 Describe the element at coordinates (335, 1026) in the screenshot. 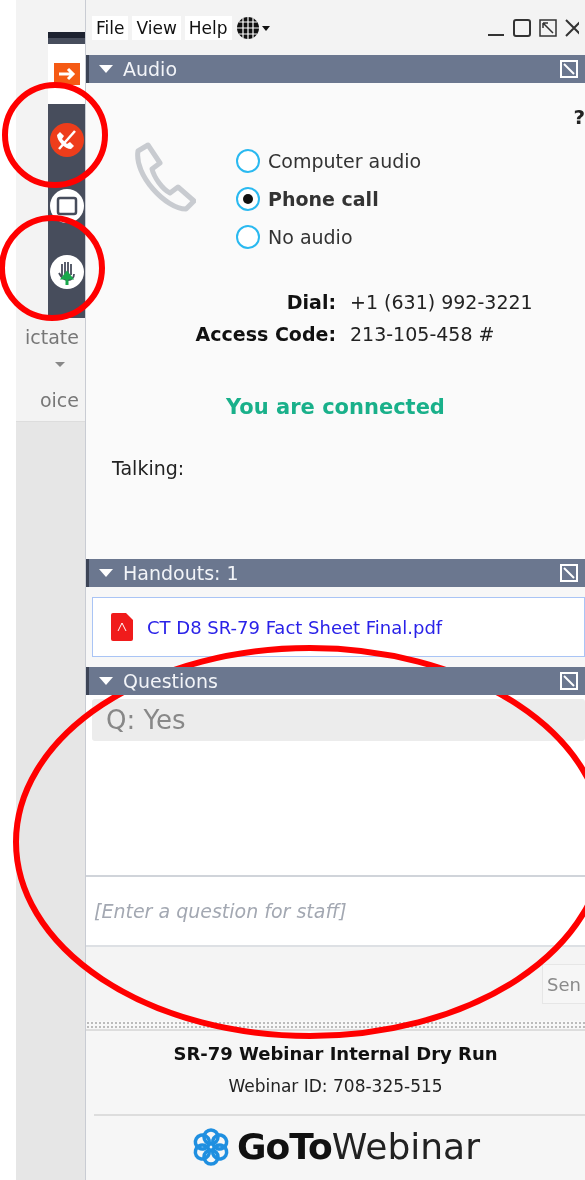

I see `resize-grip` at that location.